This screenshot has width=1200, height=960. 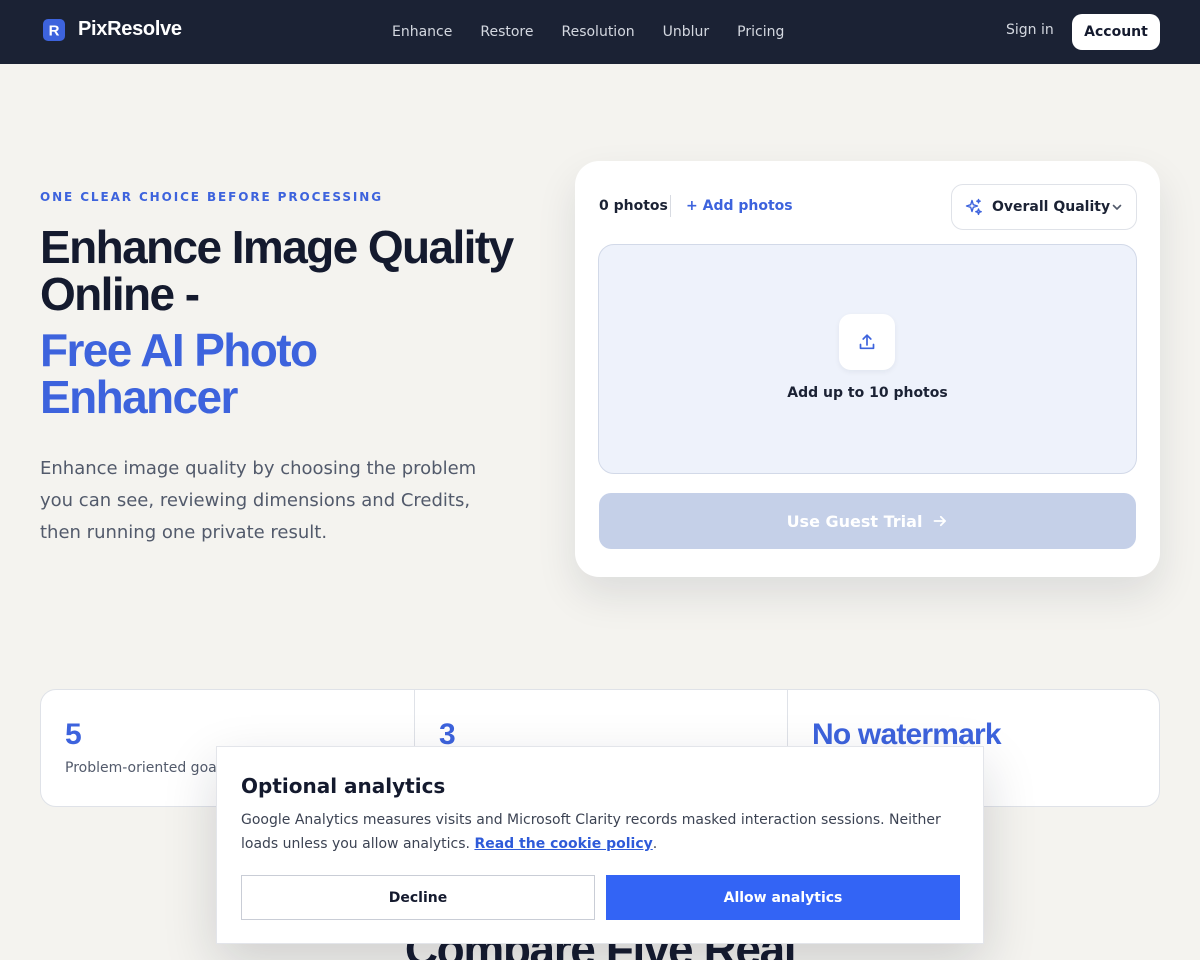 I want to click on quality-mode-select: Overall Quality, so click(x=1044, y=207).